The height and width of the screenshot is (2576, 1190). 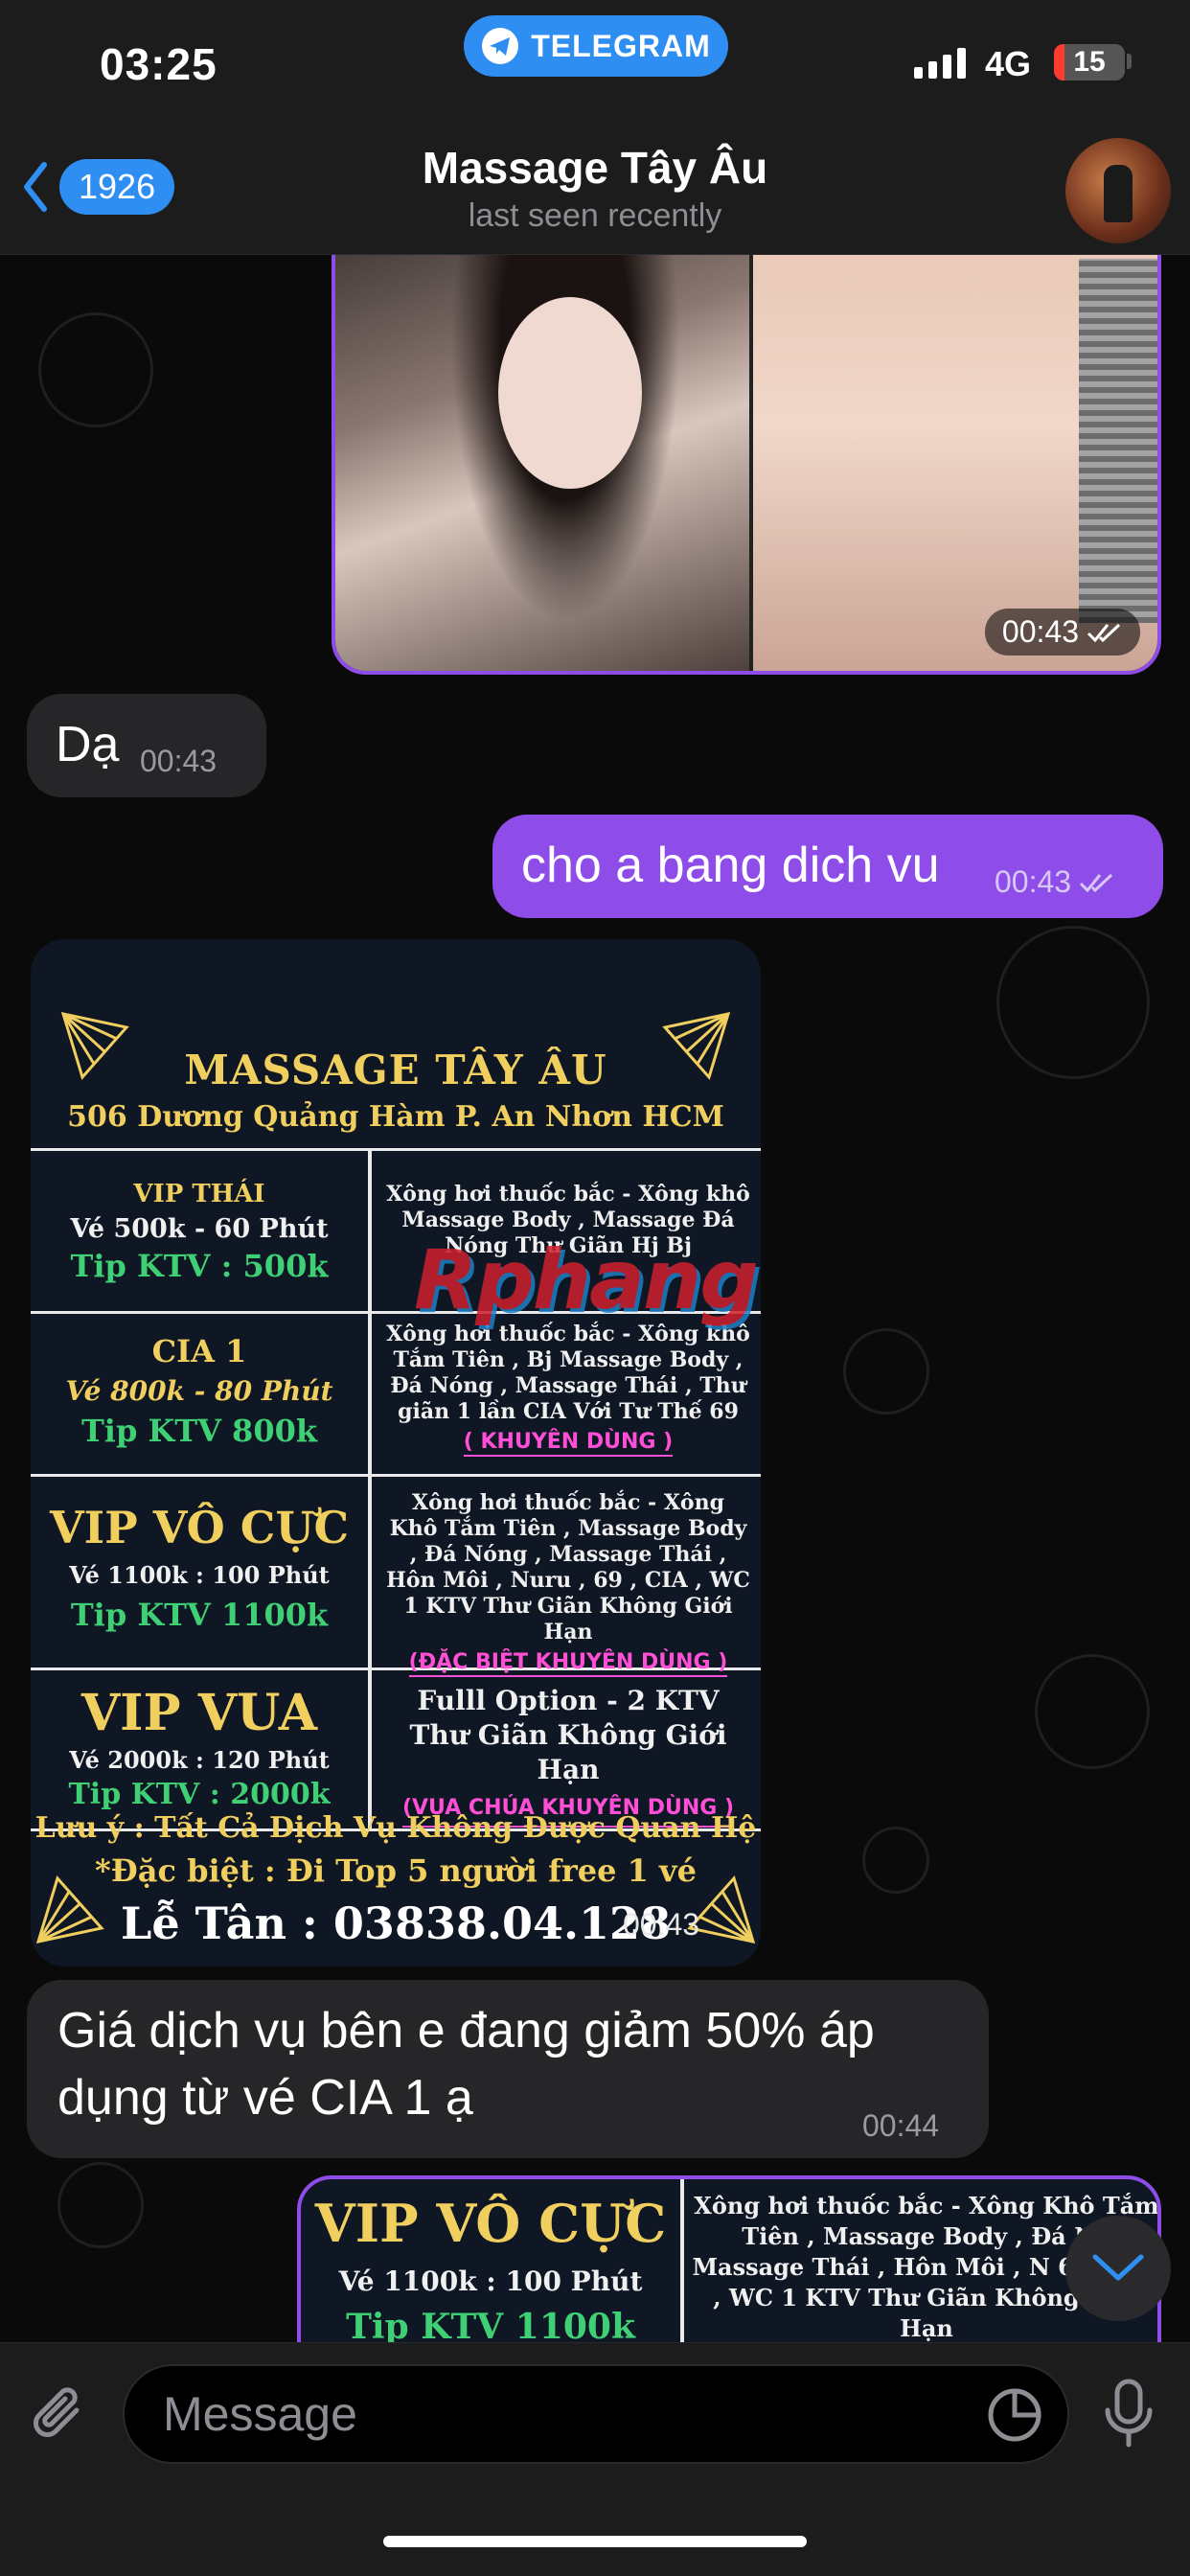 I want to click on chat-header: 1926 Massage Tây Âu last seen recently, so click(x=595, y=190).